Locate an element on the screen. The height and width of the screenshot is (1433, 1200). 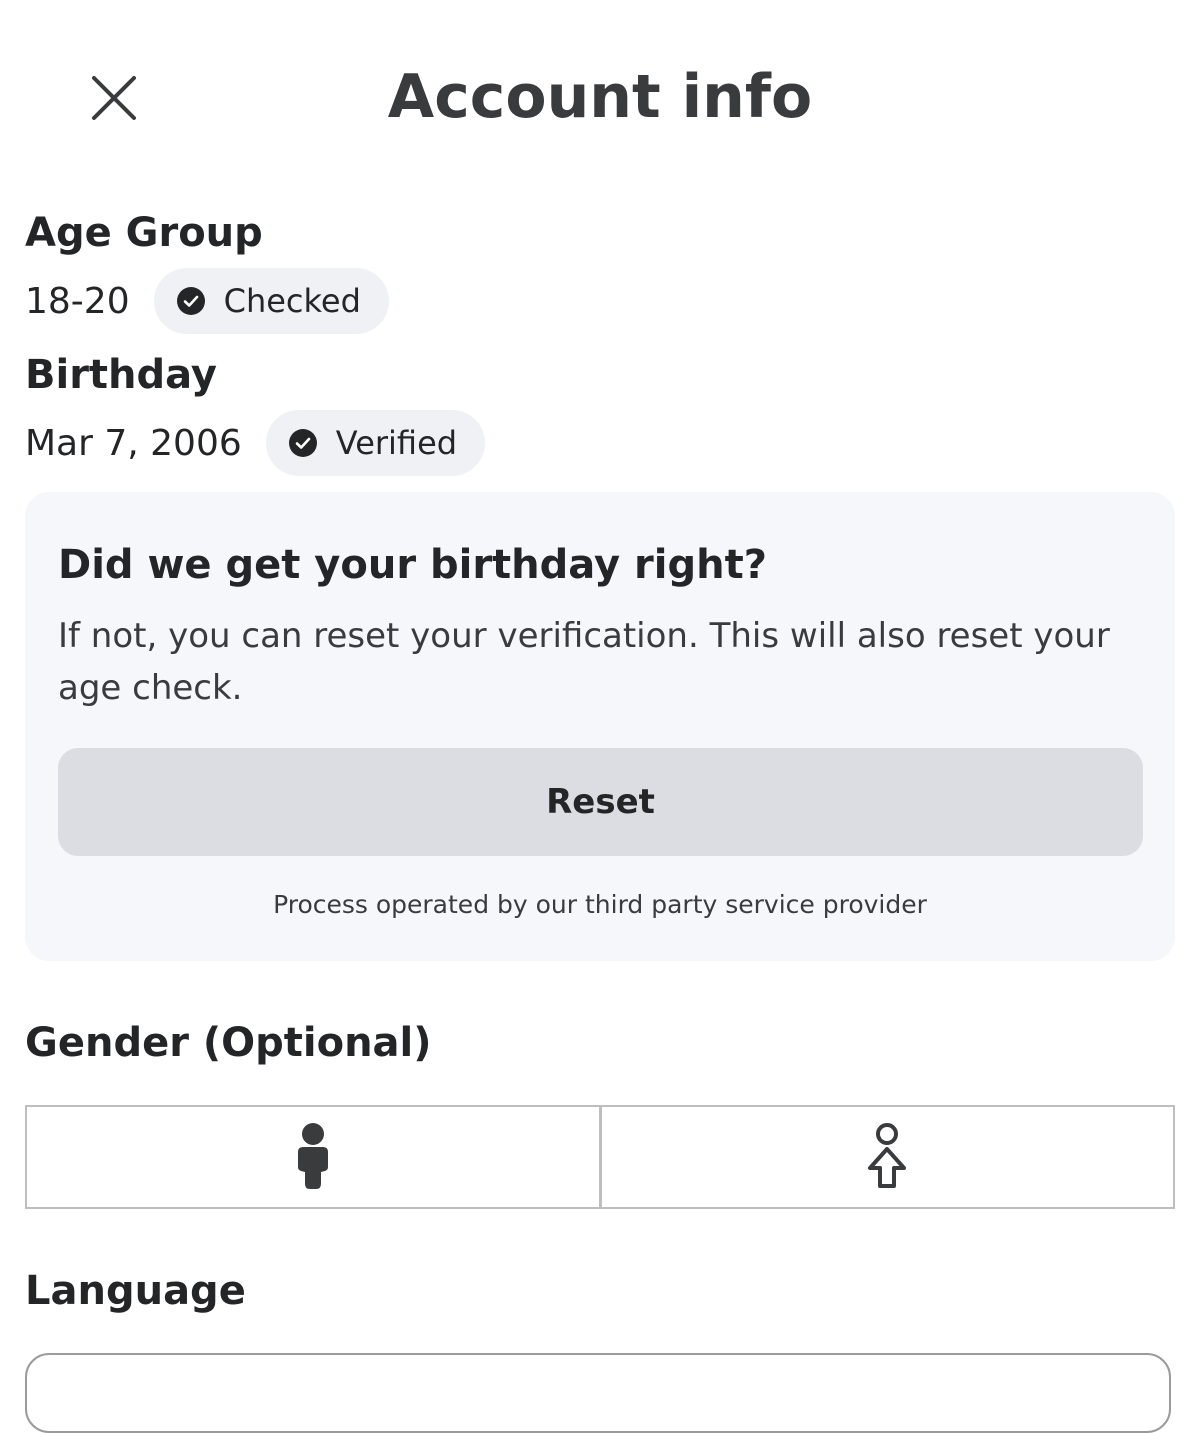
age-group-row: 18-20 Checked is located at coordinates (207, 301).